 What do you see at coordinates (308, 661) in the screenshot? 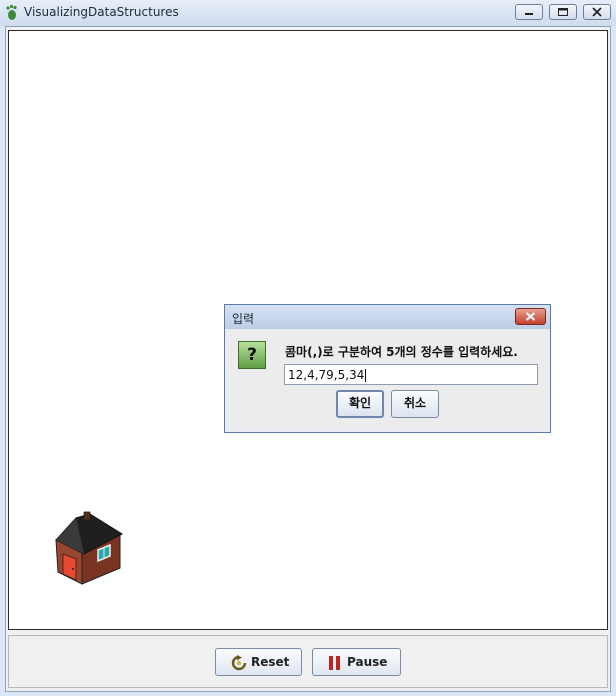
I see `control-panel: Reset Pause` at bounding box center [308, 661].